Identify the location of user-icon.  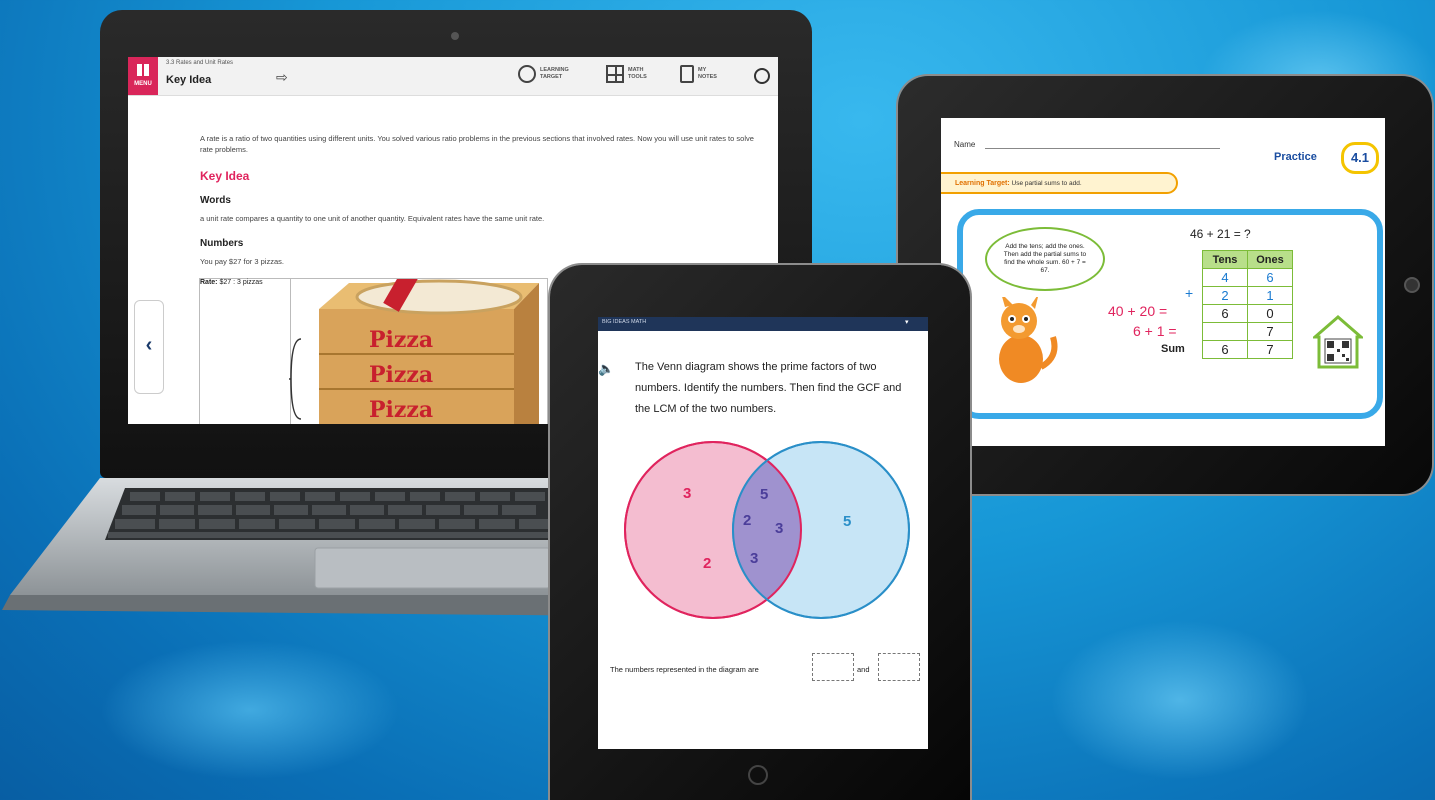
(762, 76).